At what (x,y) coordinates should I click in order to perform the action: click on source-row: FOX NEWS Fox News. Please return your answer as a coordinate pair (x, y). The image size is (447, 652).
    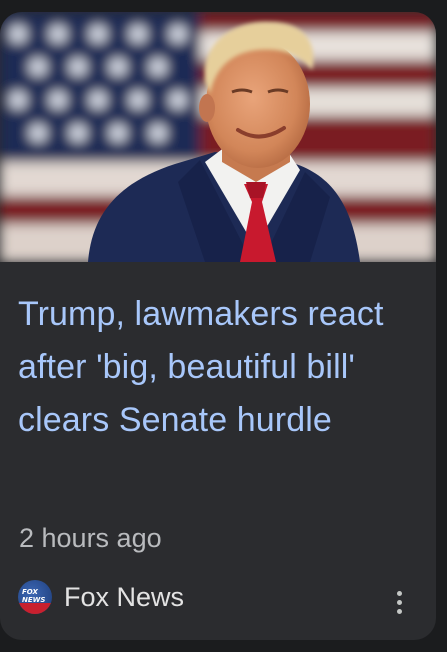
    Looking at the image, I should click on (101, 597).